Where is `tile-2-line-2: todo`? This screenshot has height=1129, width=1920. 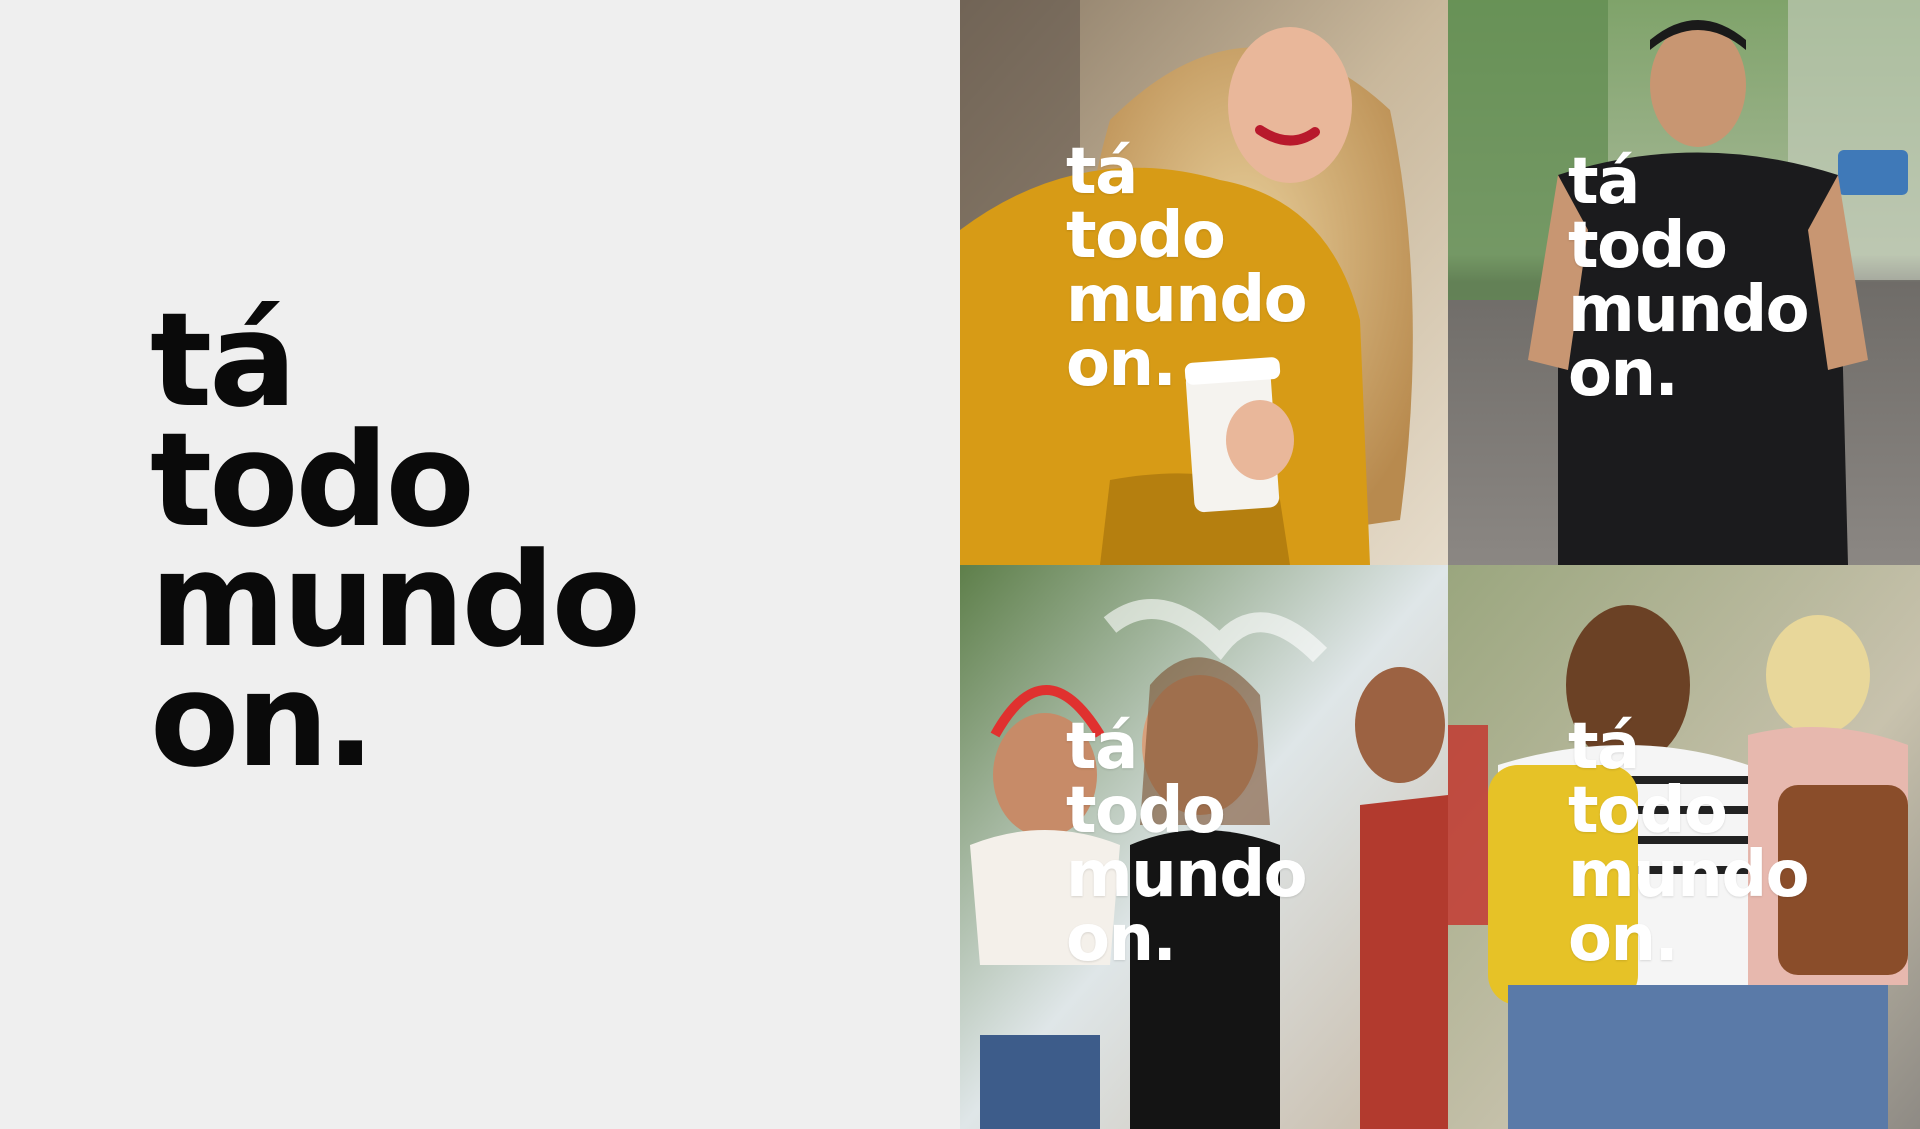
tile-2-line-2: todo is located at coordinates (1648, 246).